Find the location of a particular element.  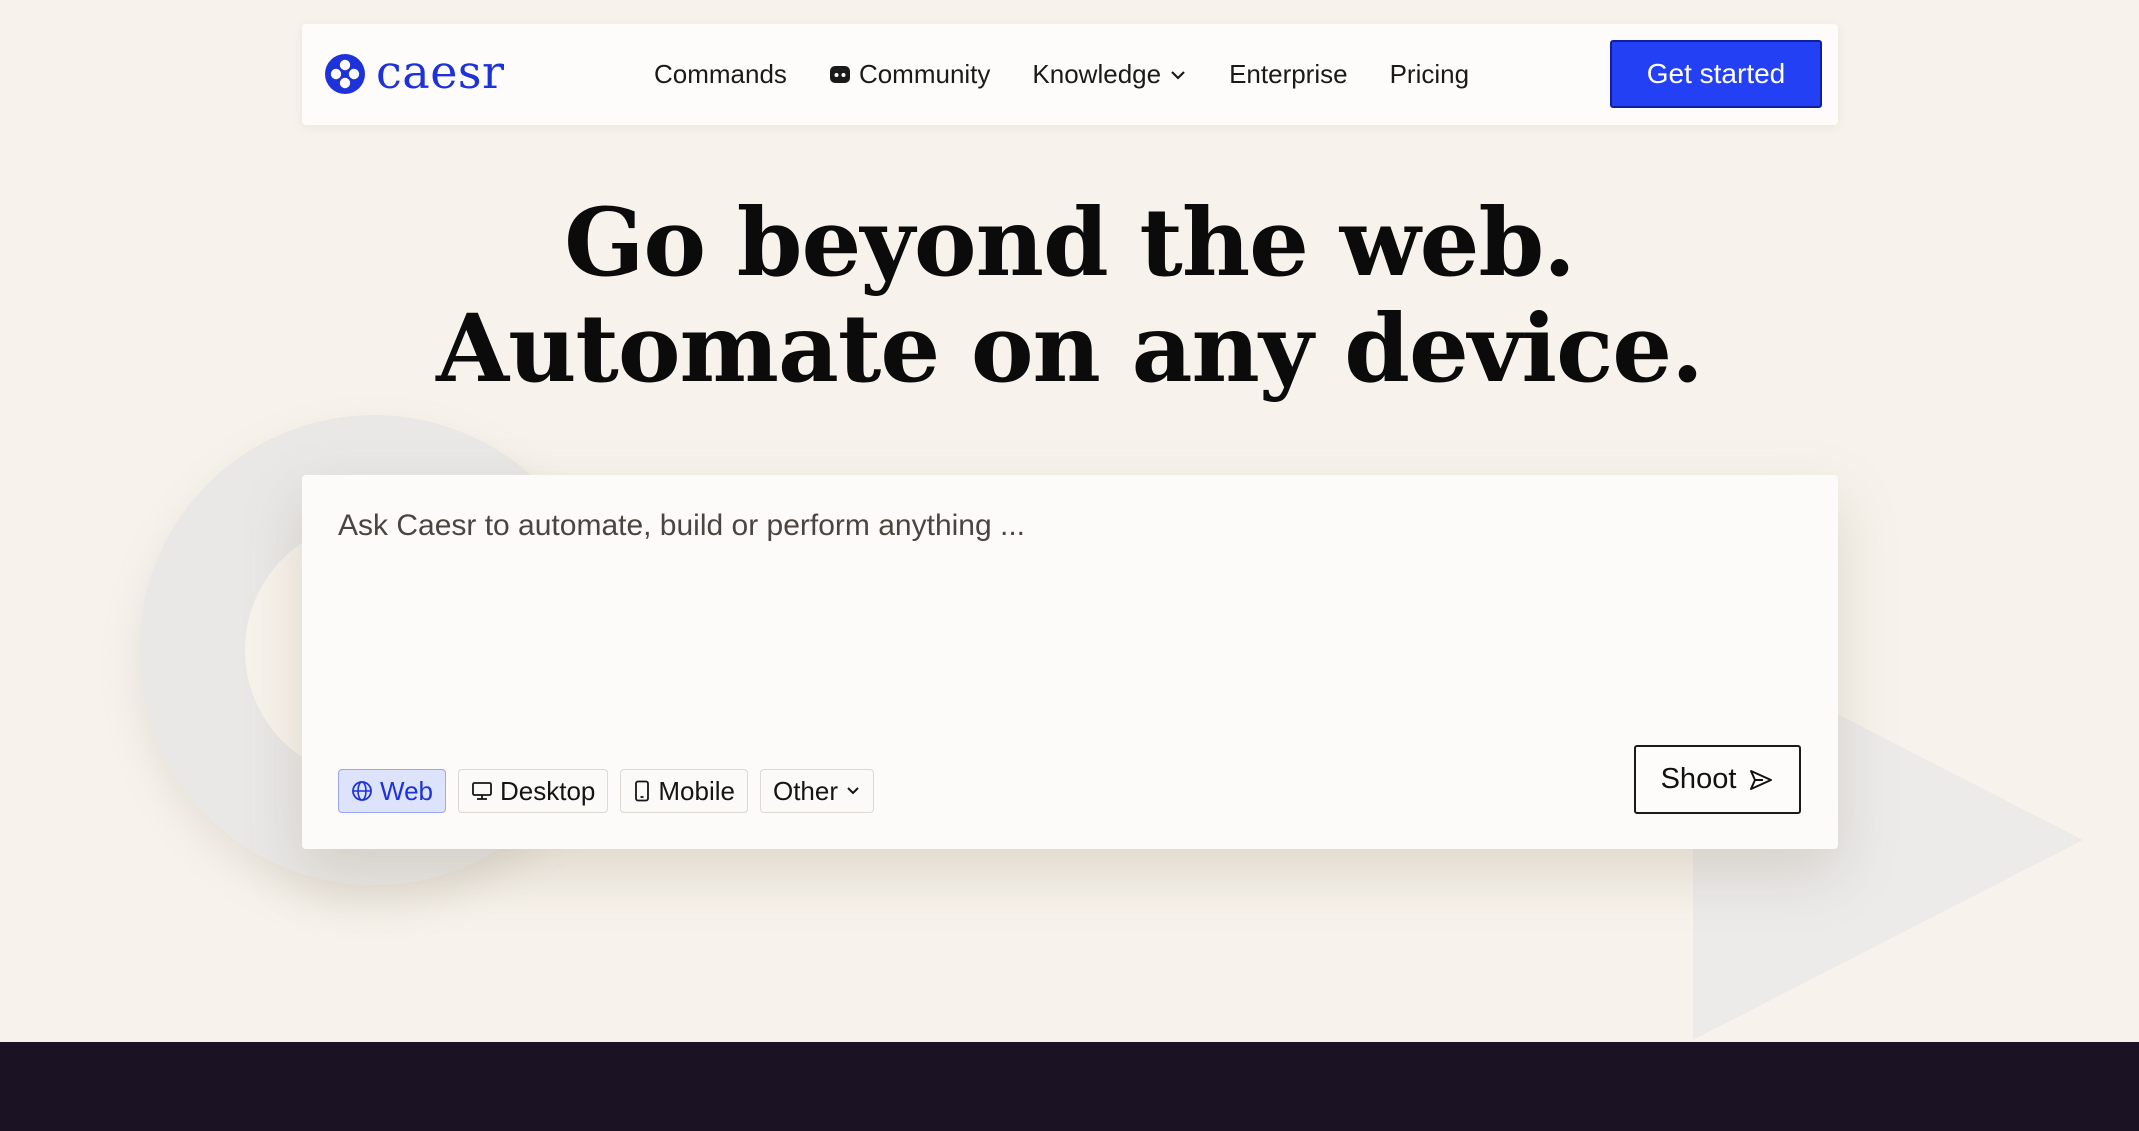

nav-pricing: Pricing is located at coordinates (1429, 74).